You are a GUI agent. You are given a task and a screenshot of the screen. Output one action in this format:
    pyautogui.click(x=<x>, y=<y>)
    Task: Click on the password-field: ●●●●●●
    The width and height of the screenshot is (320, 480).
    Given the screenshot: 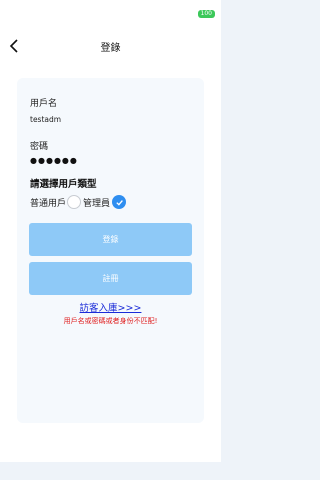 What is the action you would take?
    pyautogui.click(x=54, y=160)
    